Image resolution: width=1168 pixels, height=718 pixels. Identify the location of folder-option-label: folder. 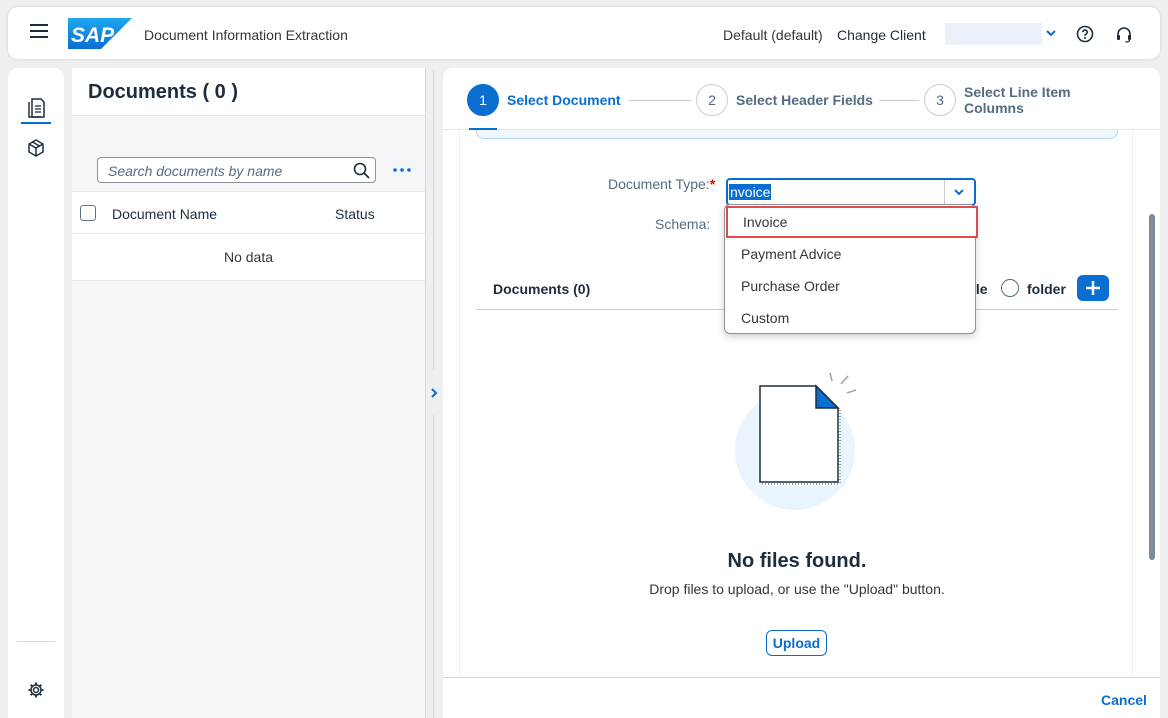
(1046, 289).